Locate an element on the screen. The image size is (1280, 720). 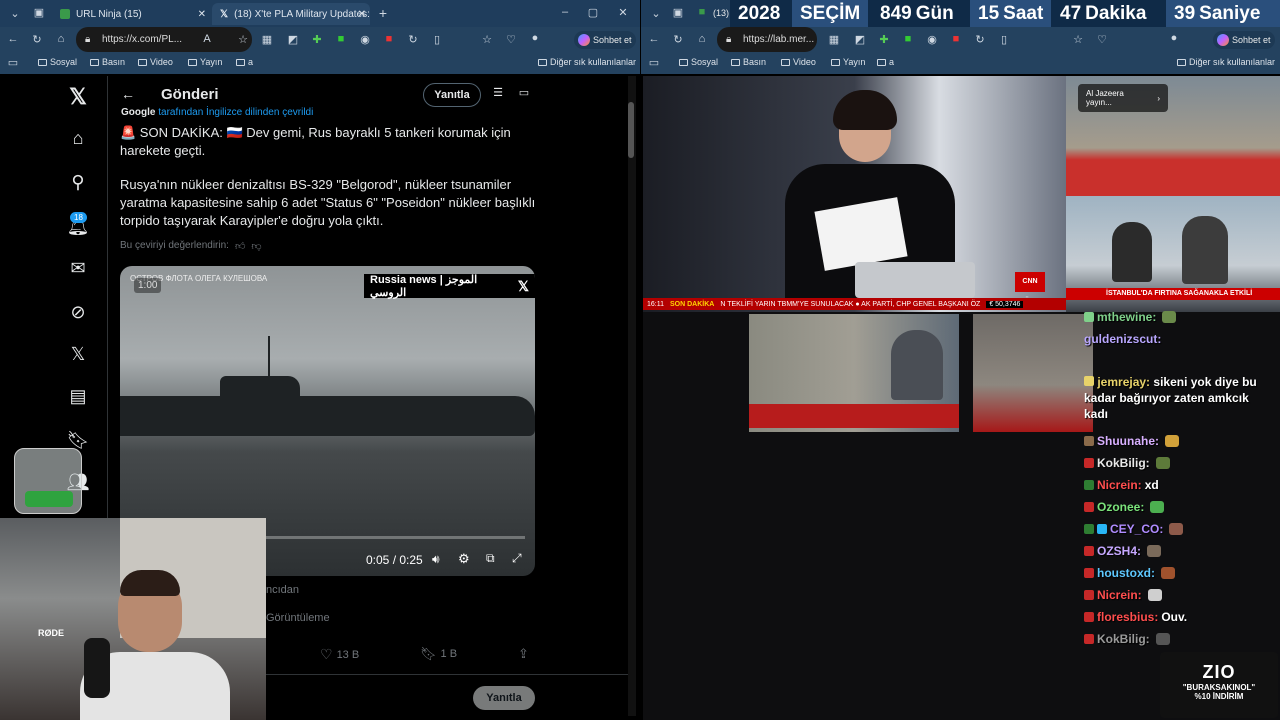
thumbs-down-icon: 👎︎ is located at coordinates (256, 246).